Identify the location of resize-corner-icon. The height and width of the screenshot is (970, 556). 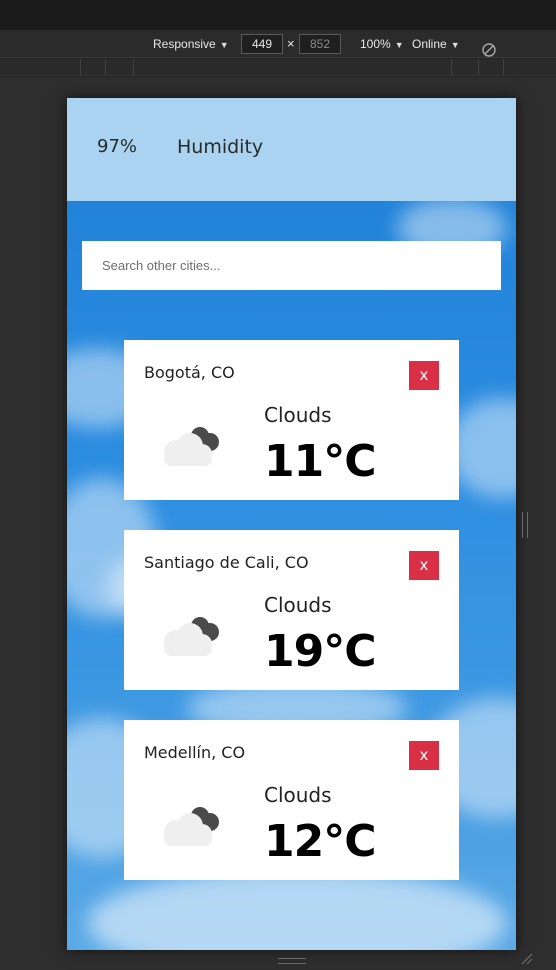
(526, 958).